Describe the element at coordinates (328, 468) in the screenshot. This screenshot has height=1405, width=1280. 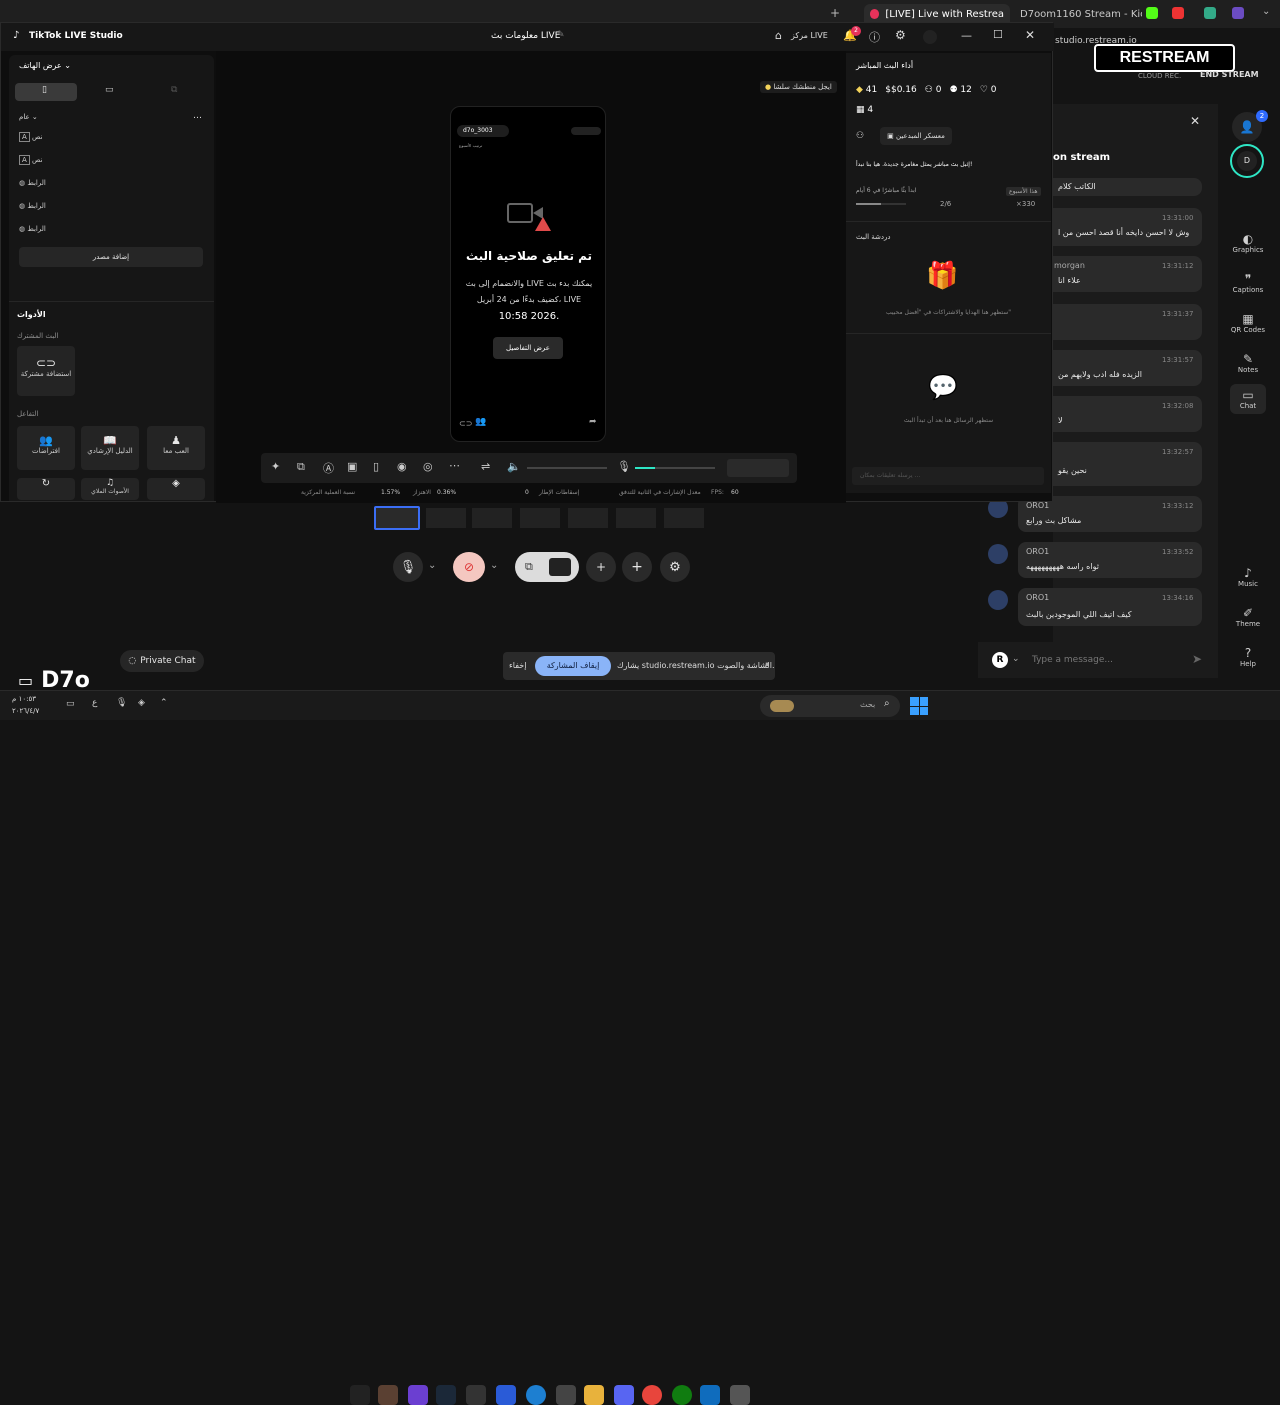
I see `ai-icon: Ⓐ` at that location.